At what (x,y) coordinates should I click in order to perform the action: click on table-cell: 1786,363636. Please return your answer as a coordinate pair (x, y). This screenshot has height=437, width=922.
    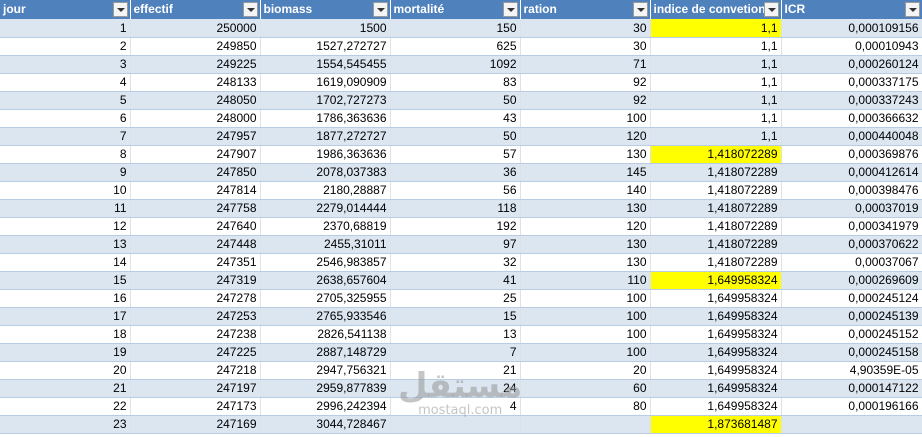
    Looking at the image, I should click on (325, 118).